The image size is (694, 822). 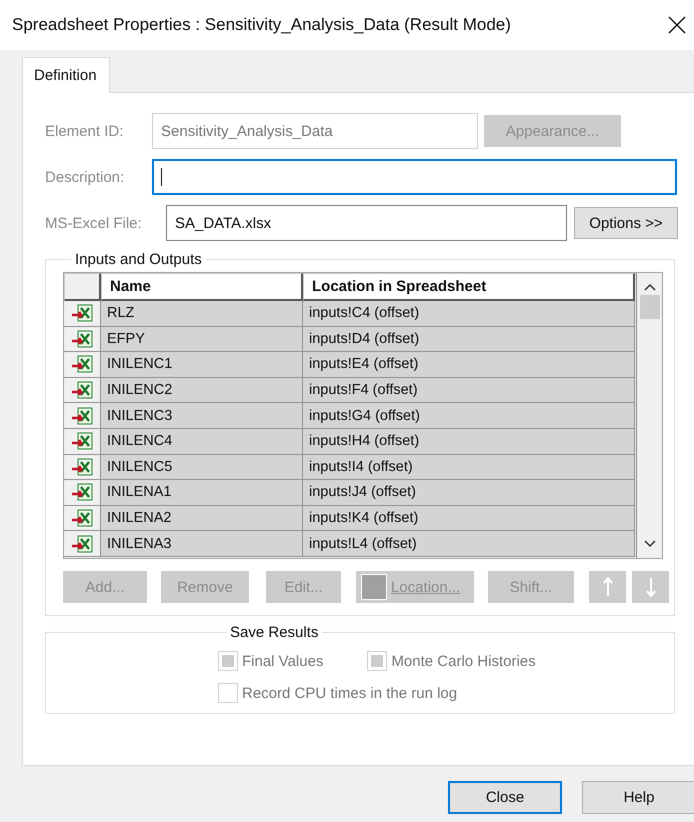 I want to click on table-cell: INILENC1, so click(x=202, y=365).